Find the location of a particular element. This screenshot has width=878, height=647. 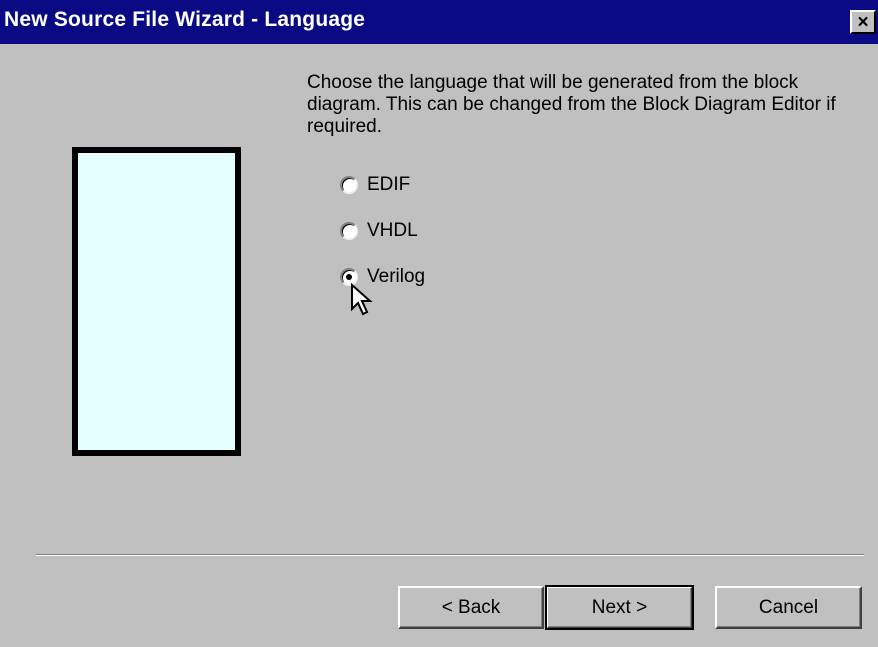

back-button: < Back is located at coordinates (471, 607).